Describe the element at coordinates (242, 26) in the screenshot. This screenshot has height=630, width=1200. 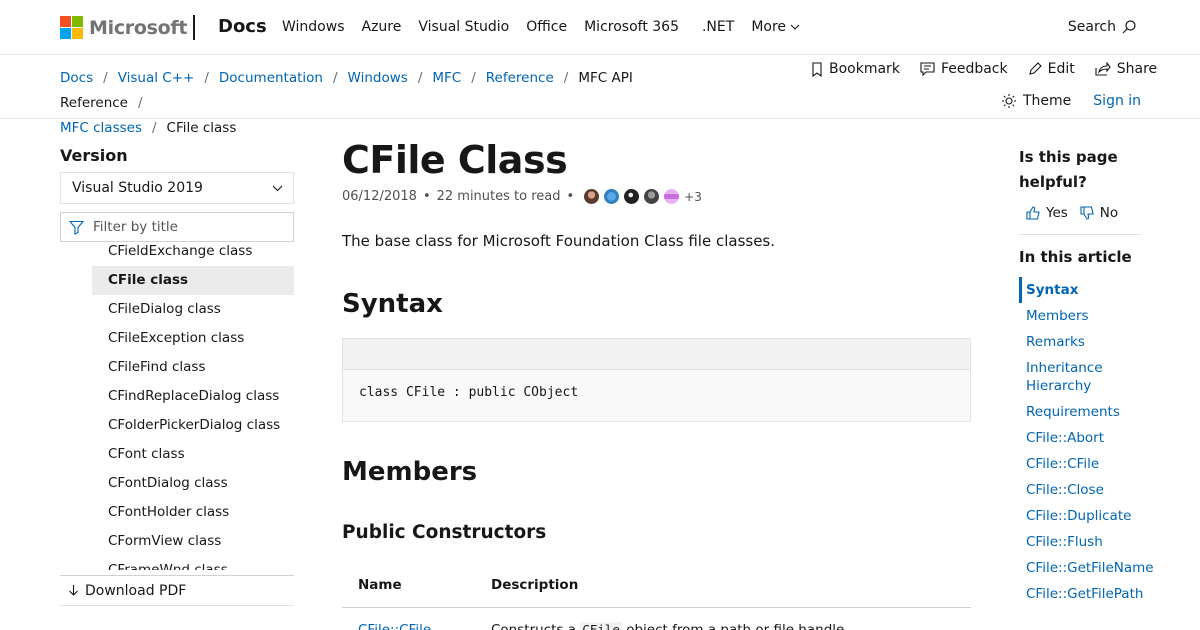
I see `docs-home-link: Docs` at that location.